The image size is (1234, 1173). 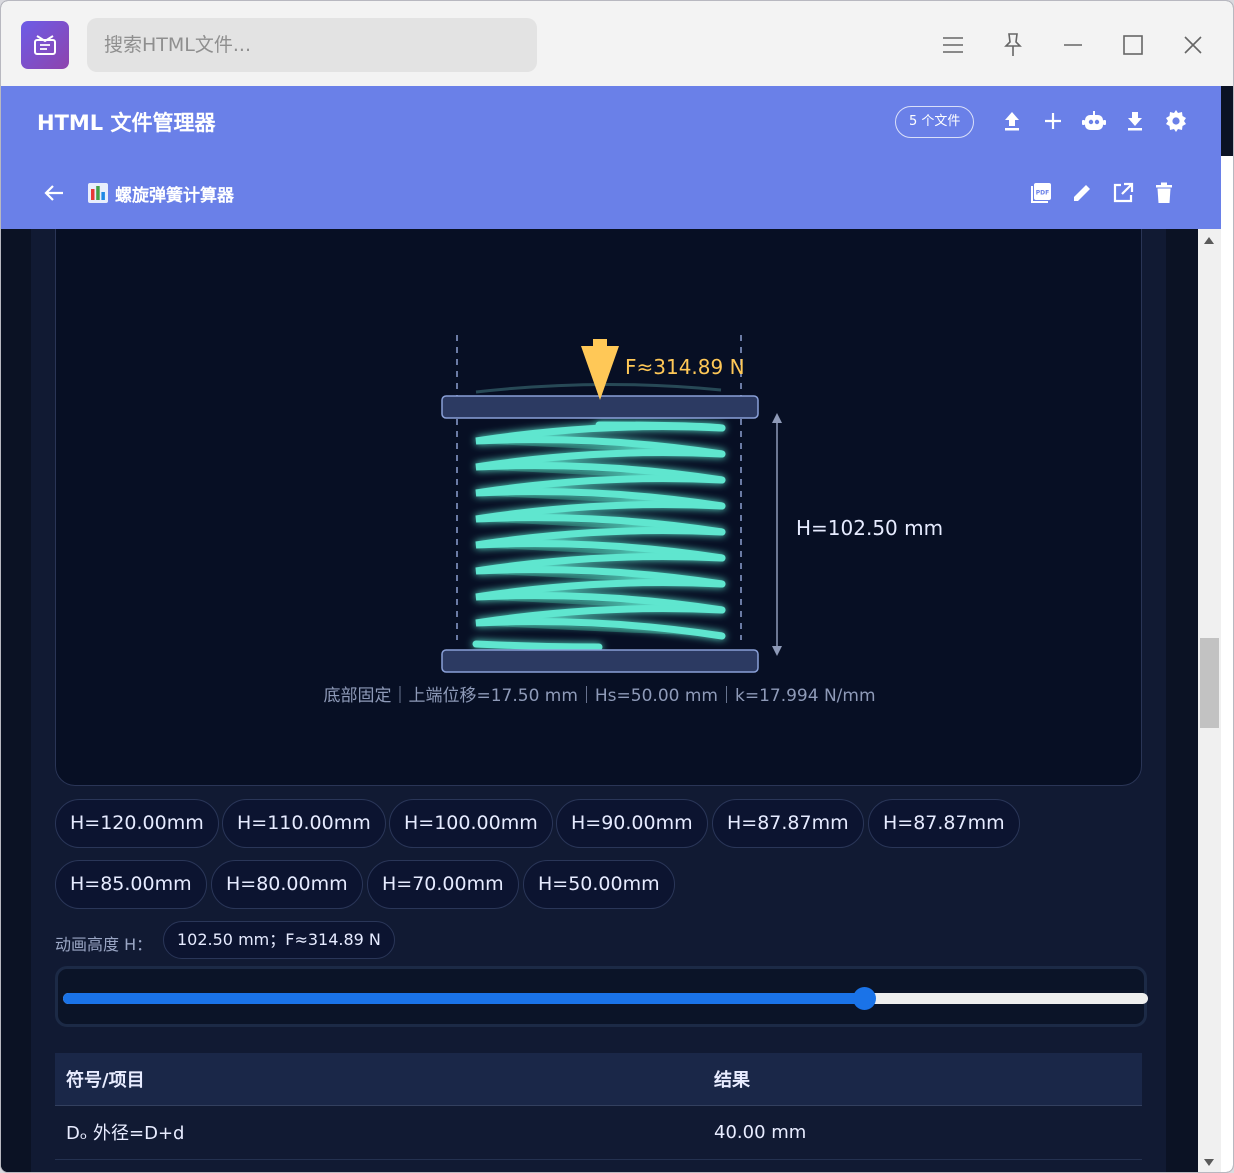 I want to click on spring-front-coils, so click(x=599, y=536).